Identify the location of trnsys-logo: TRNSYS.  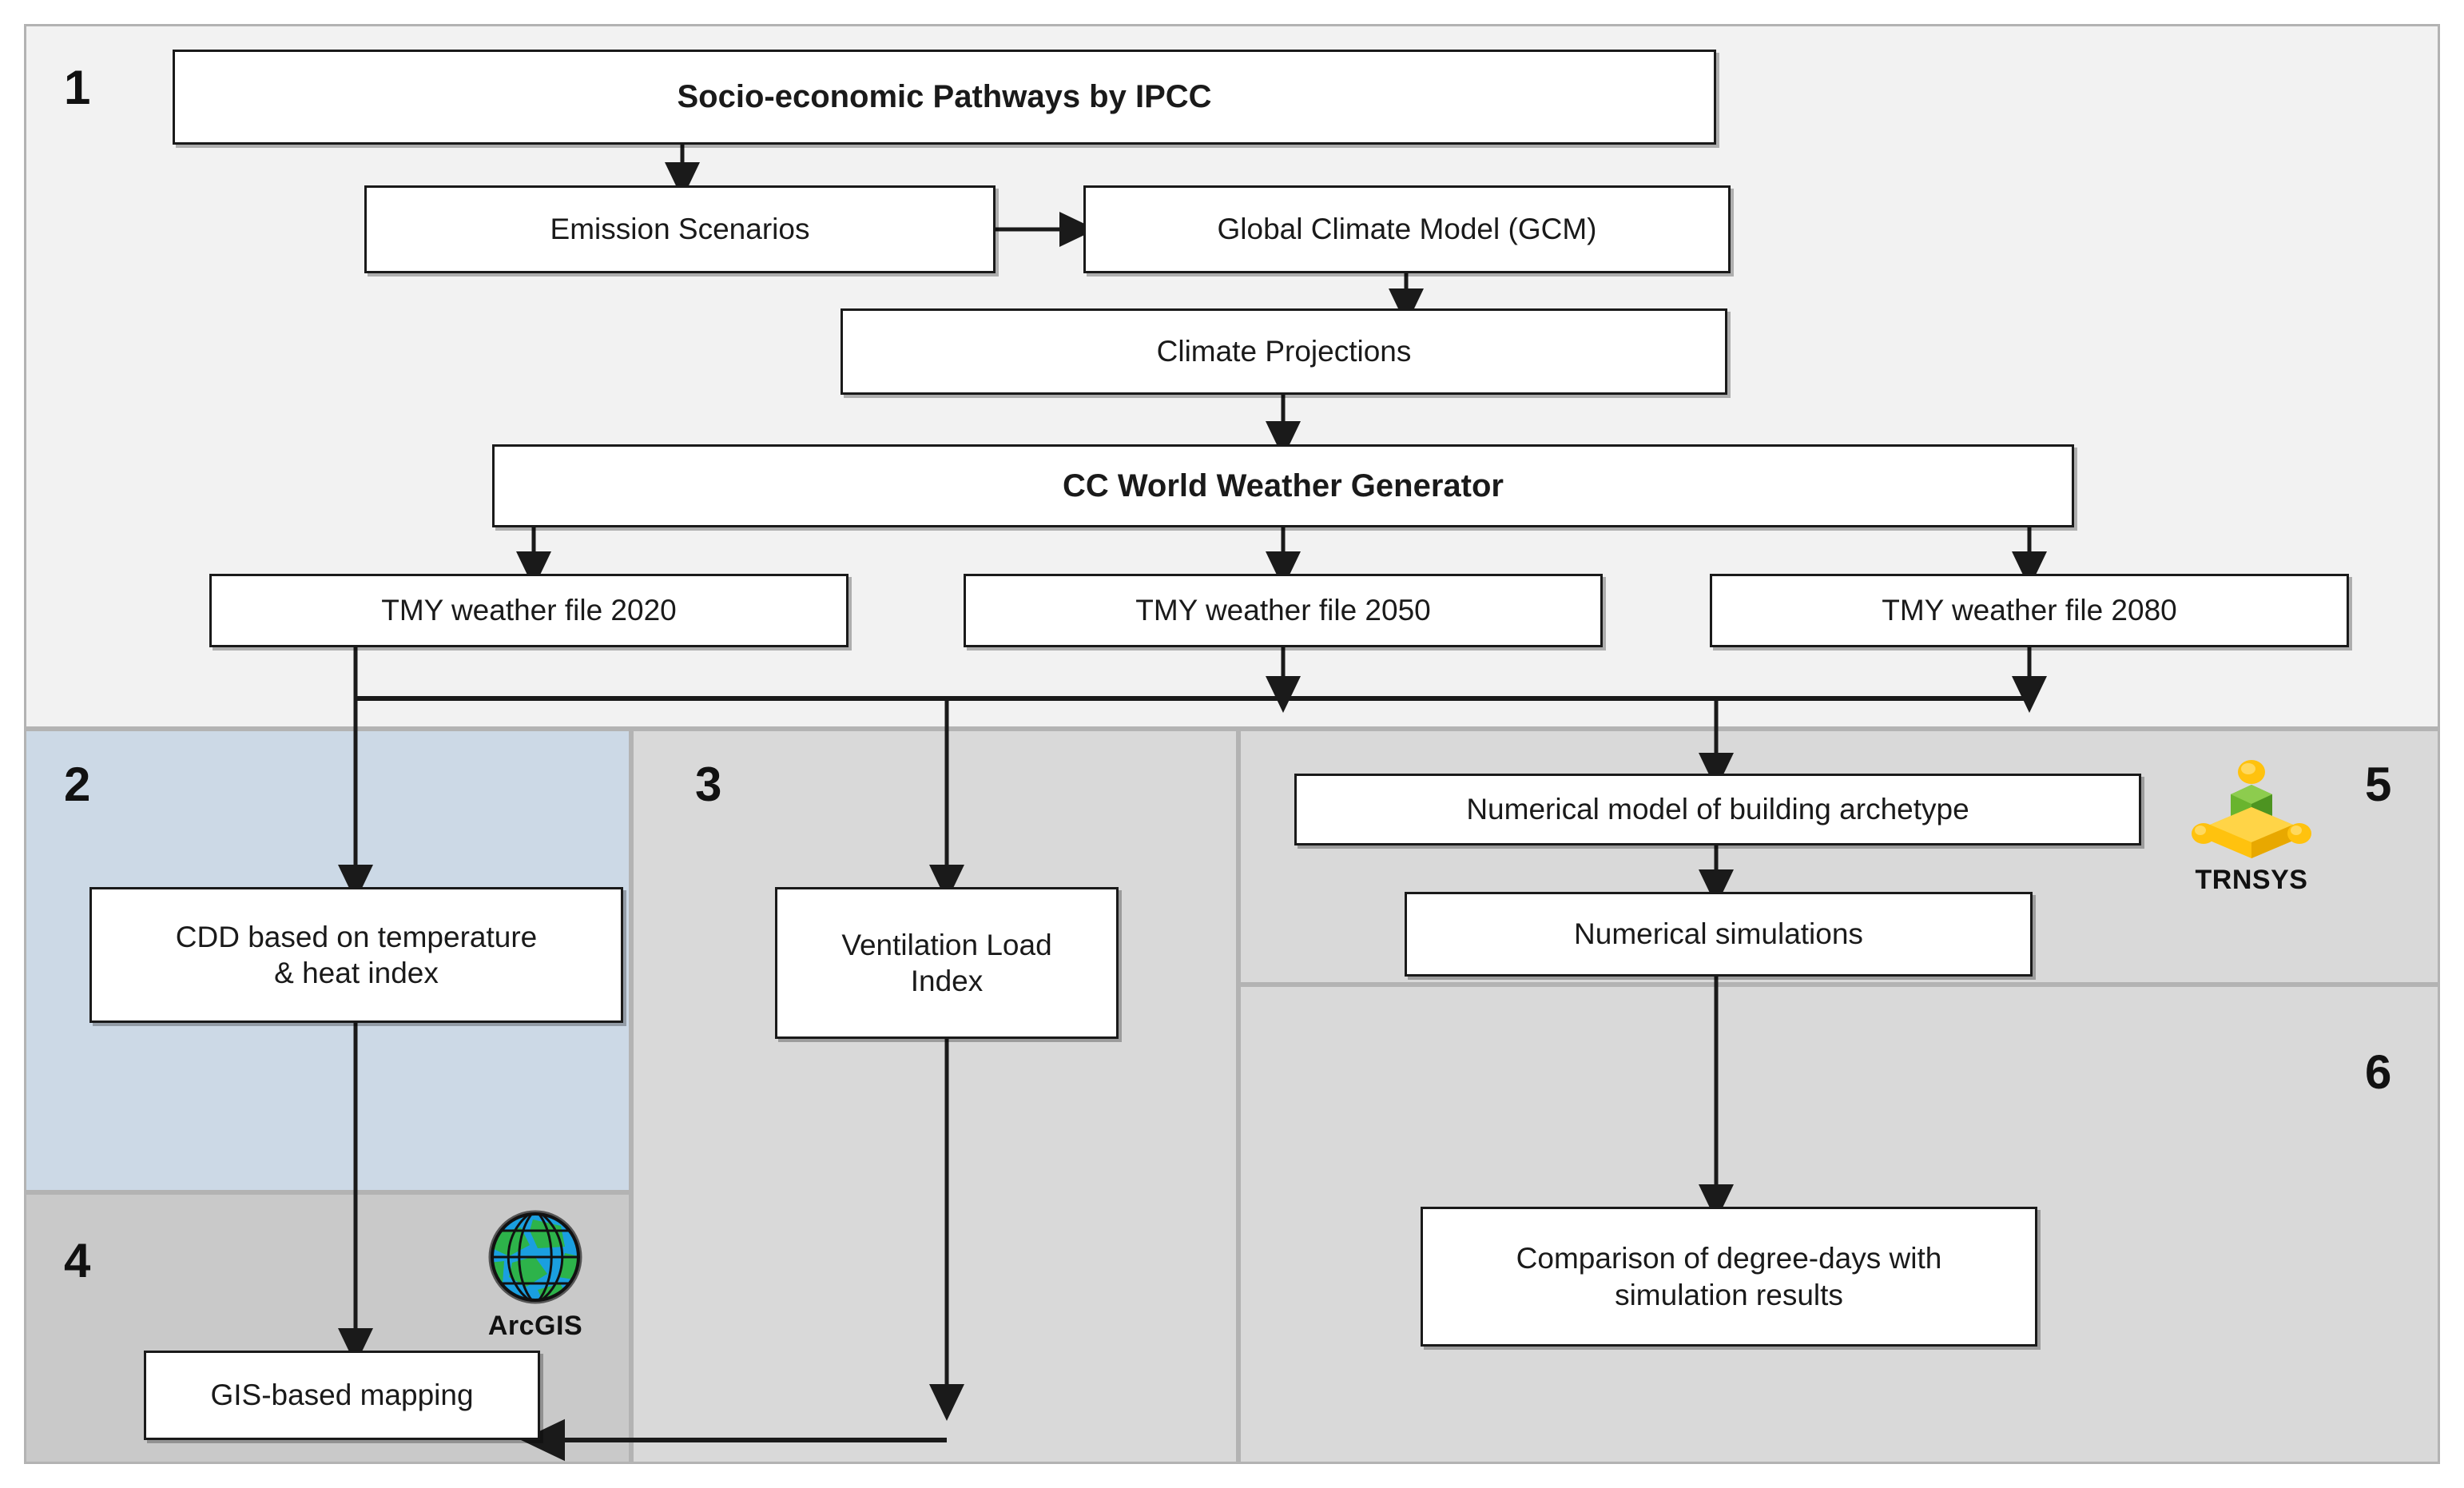
(2252, 827).